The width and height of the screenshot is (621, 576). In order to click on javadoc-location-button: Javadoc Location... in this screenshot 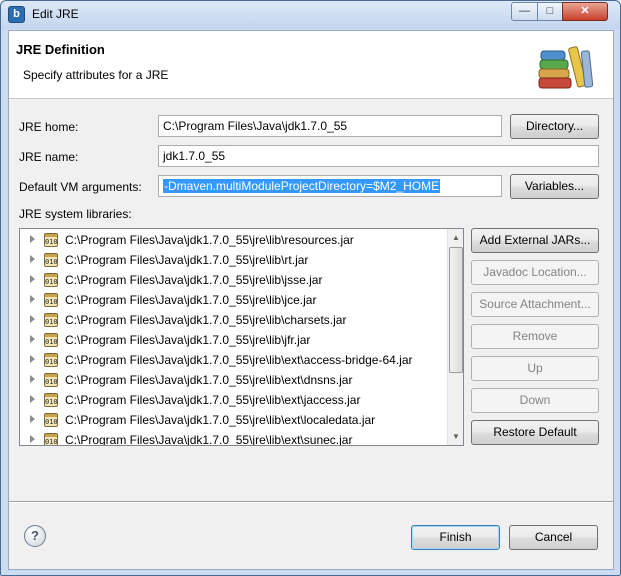, I will do `click(535, 272)`.